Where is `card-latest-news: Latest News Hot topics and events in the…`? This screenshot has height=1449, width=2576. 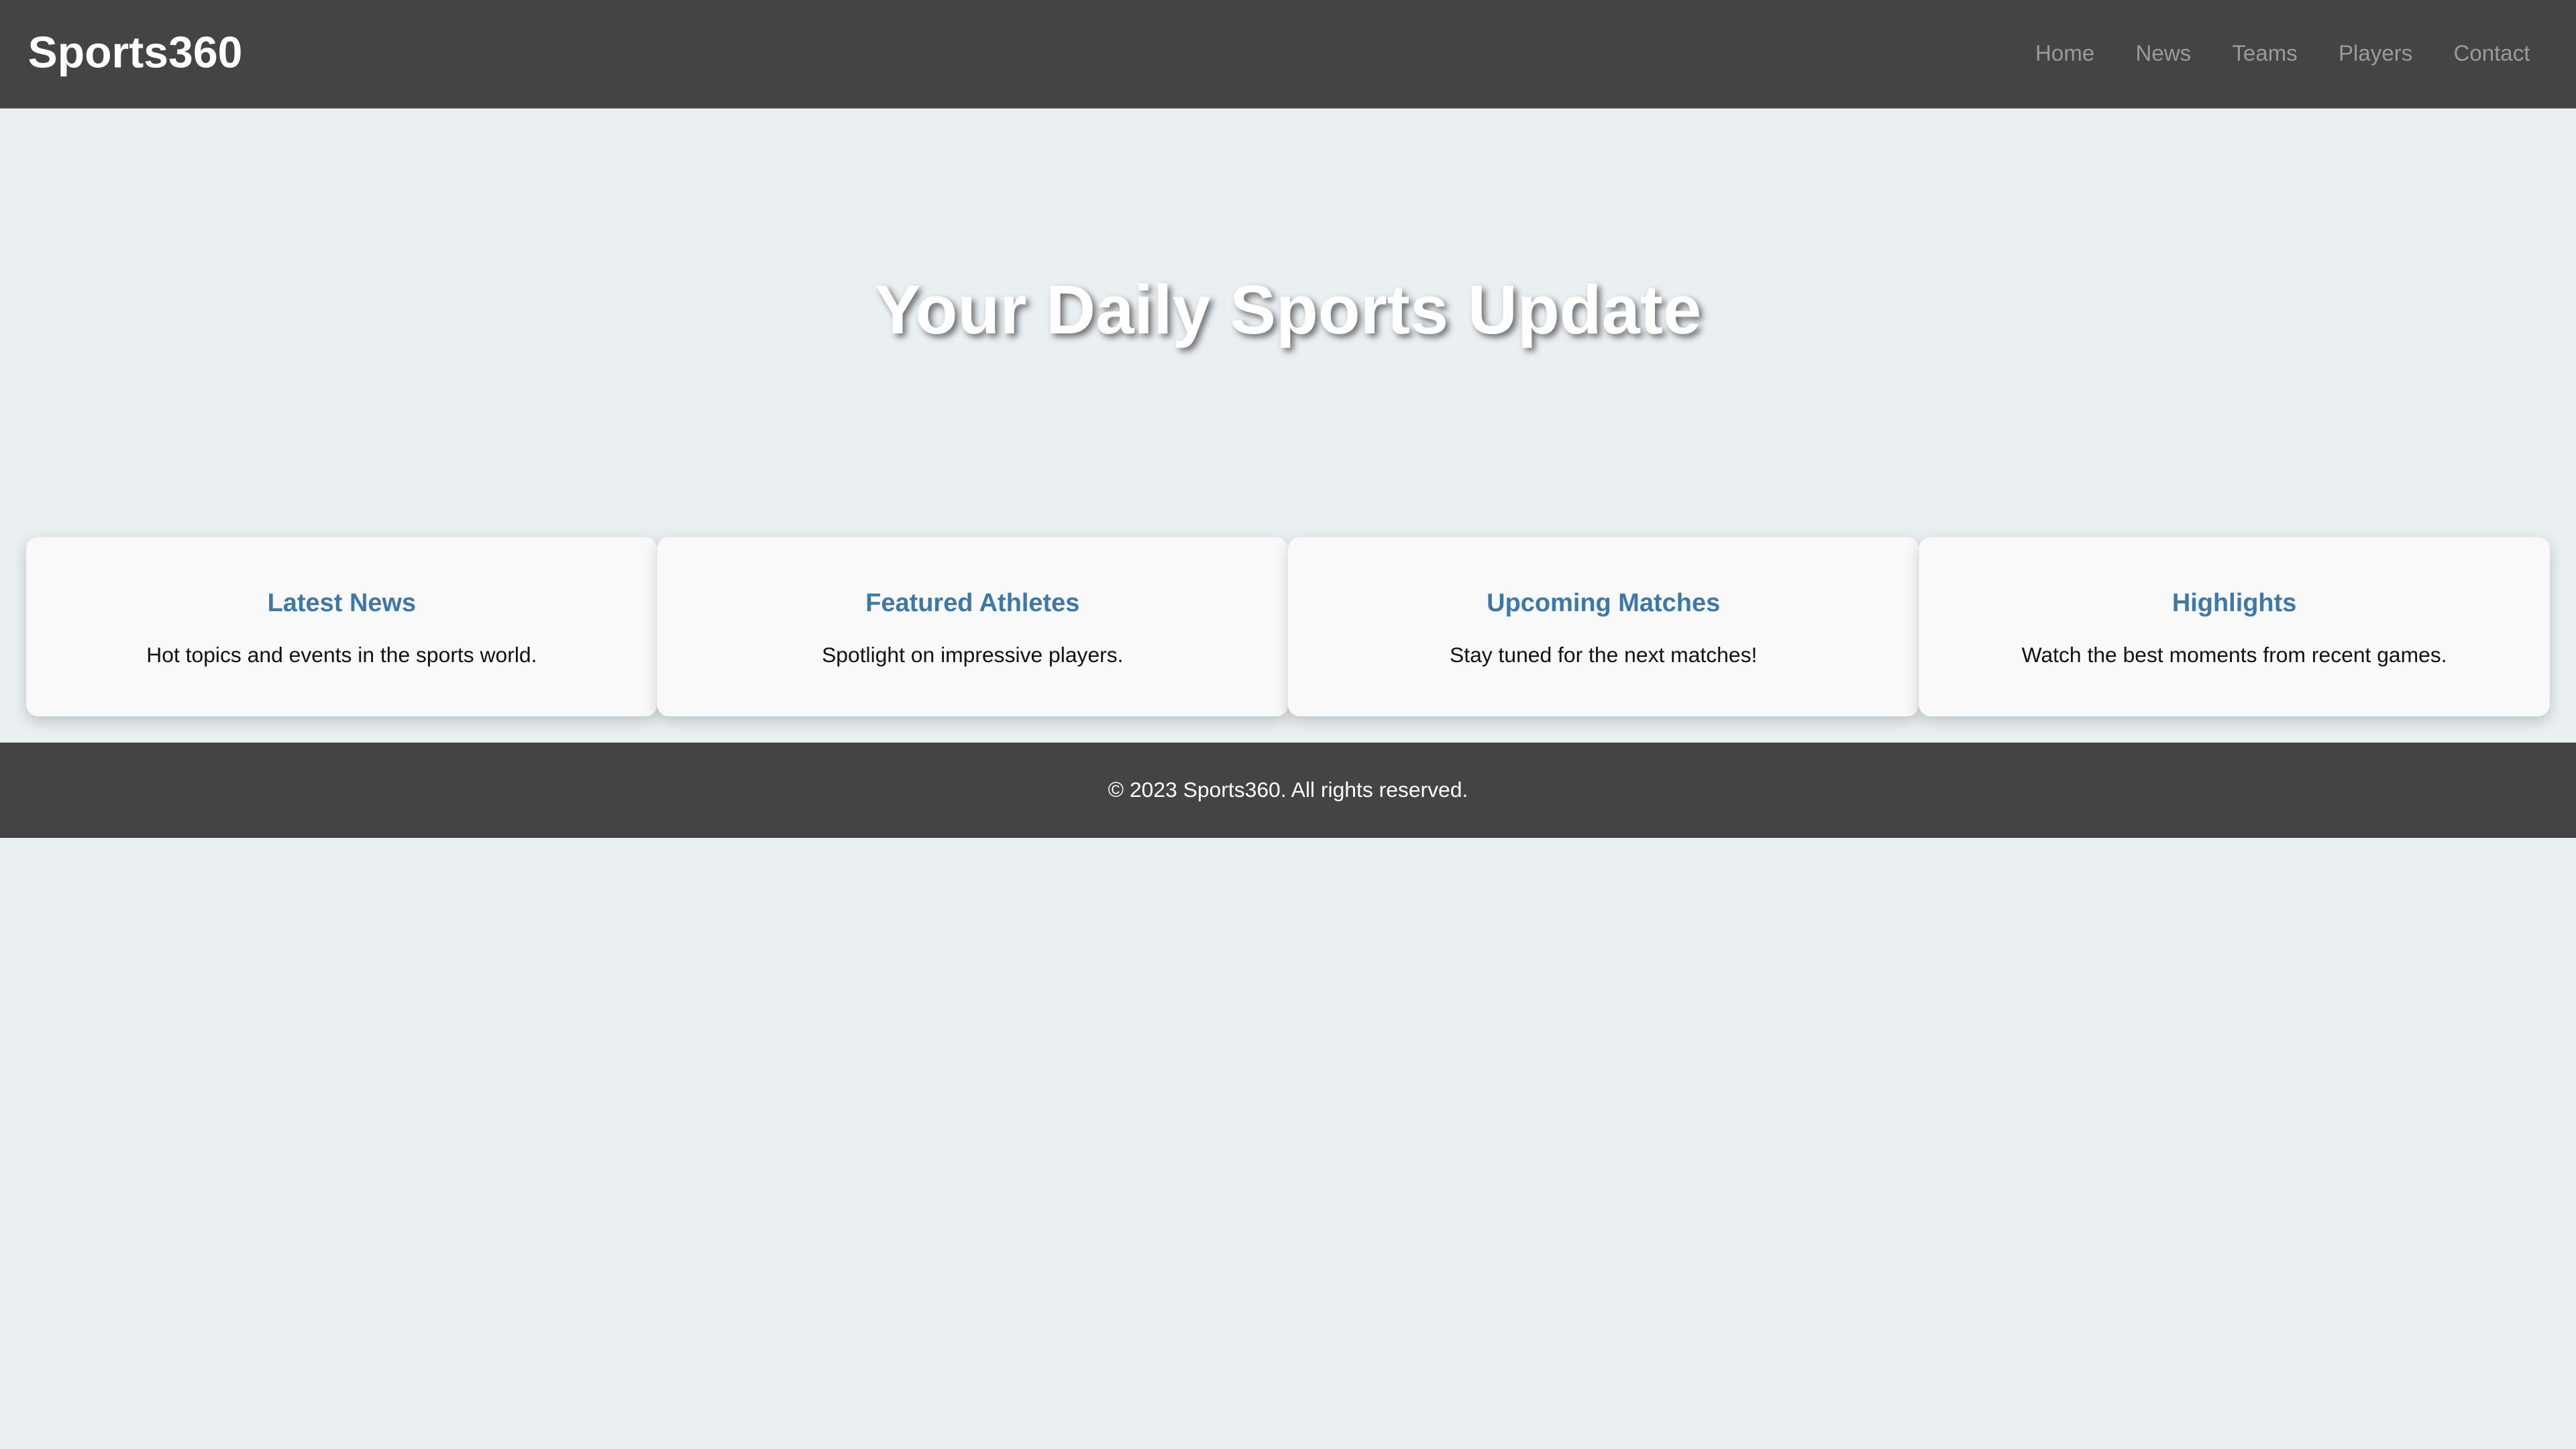
card-latest-news: Latest News Hot topics and events in the… is located at coordinates (341, 626).